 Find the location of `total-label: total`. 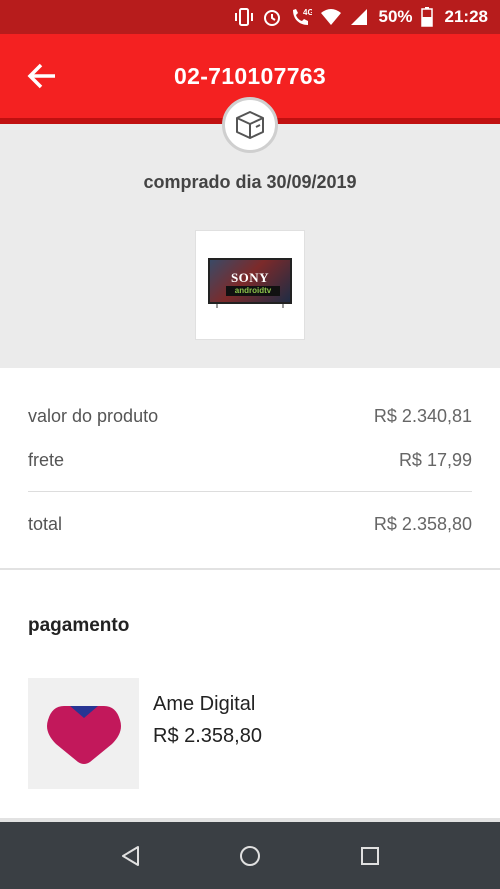

total-label: total is located at coordinates (45, 524).